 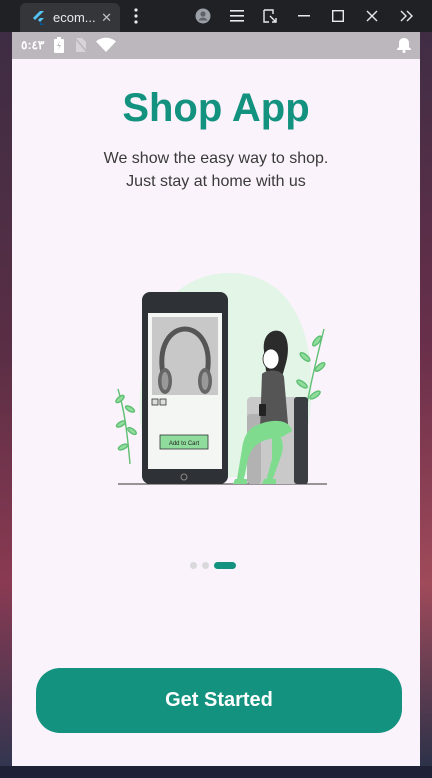 I want to click on flutter-icon, so click(x=38, y=17).